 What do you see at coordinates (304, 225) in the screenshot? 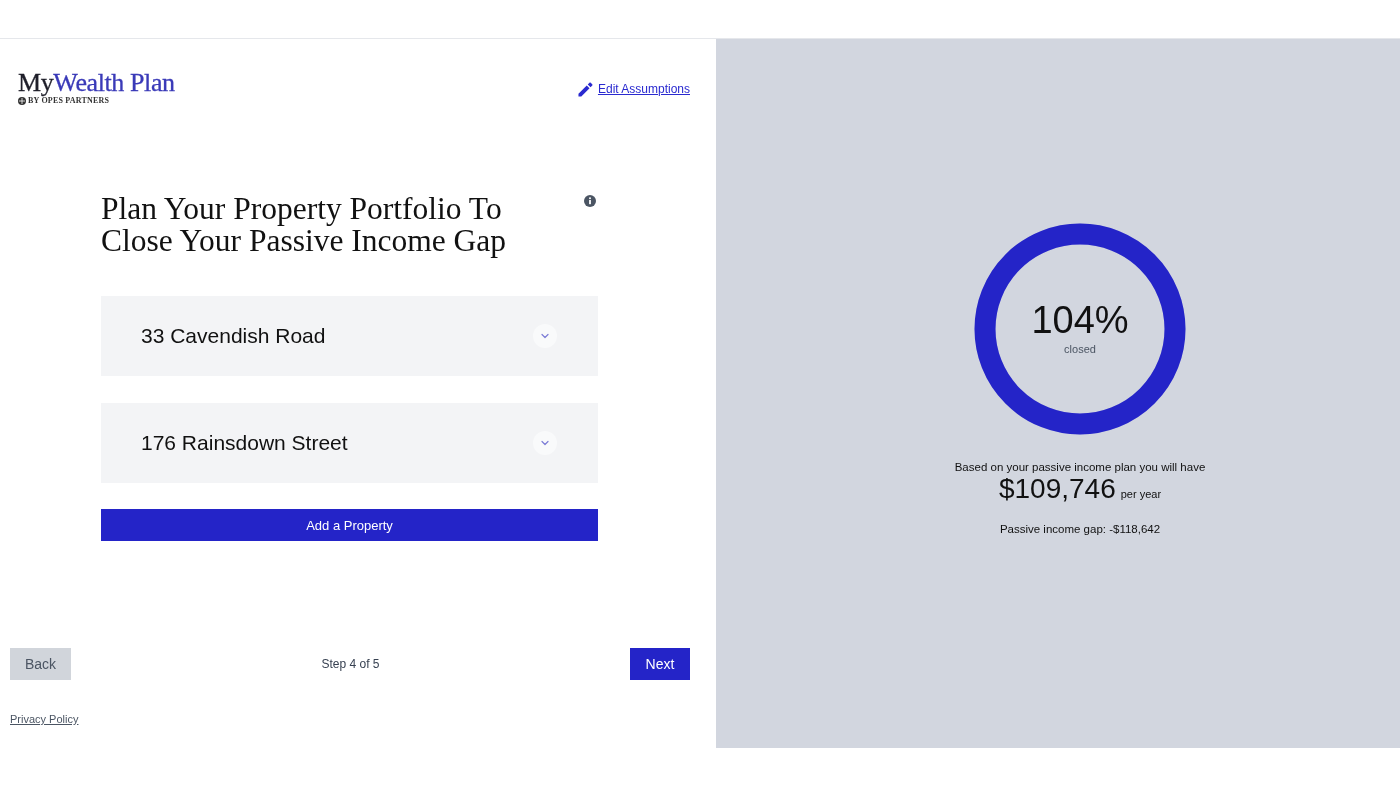
I see `page-heading: Plan Your Property Portfolio To Close Your Passive Income Gap` at bounding box center [304, 225].